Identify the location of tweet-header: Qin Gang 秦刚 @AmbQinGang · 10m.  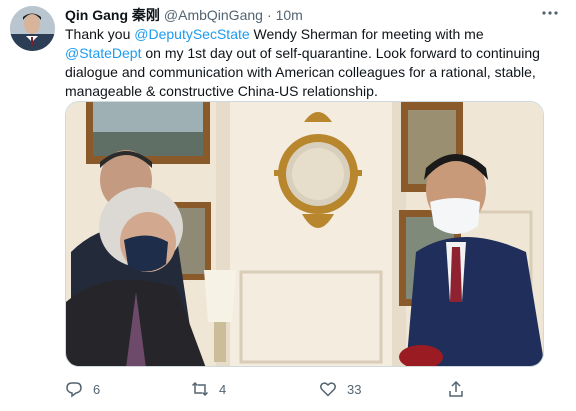
(184, 15).